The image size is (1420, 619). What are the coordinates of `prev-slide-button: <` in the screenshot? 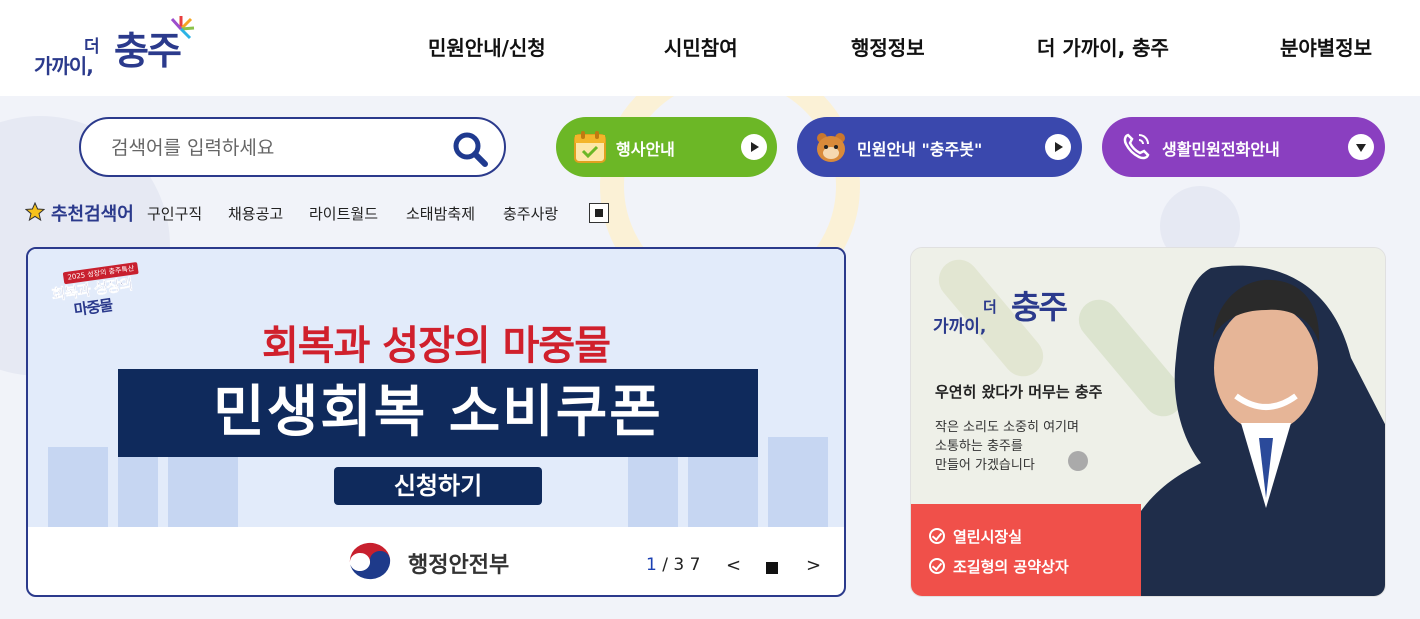 It's located at (733, 567).